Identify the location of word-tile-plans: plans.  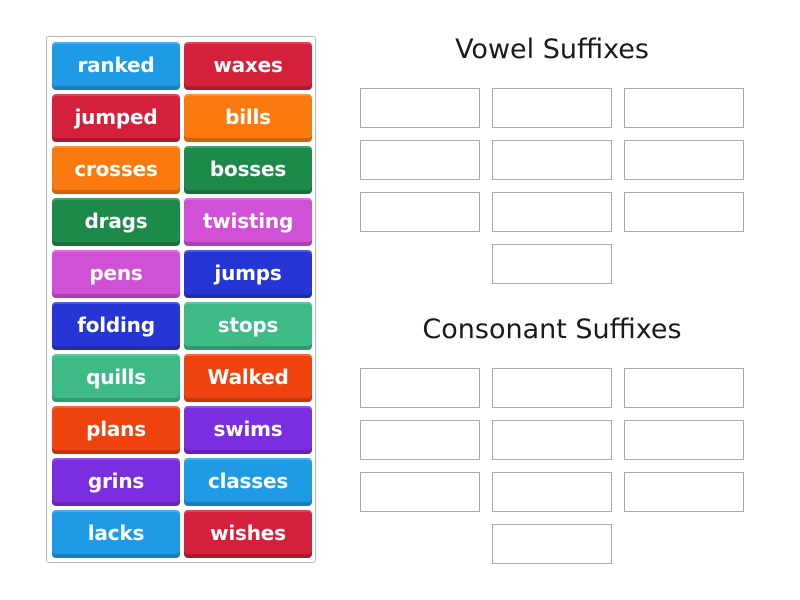
(116, 430).